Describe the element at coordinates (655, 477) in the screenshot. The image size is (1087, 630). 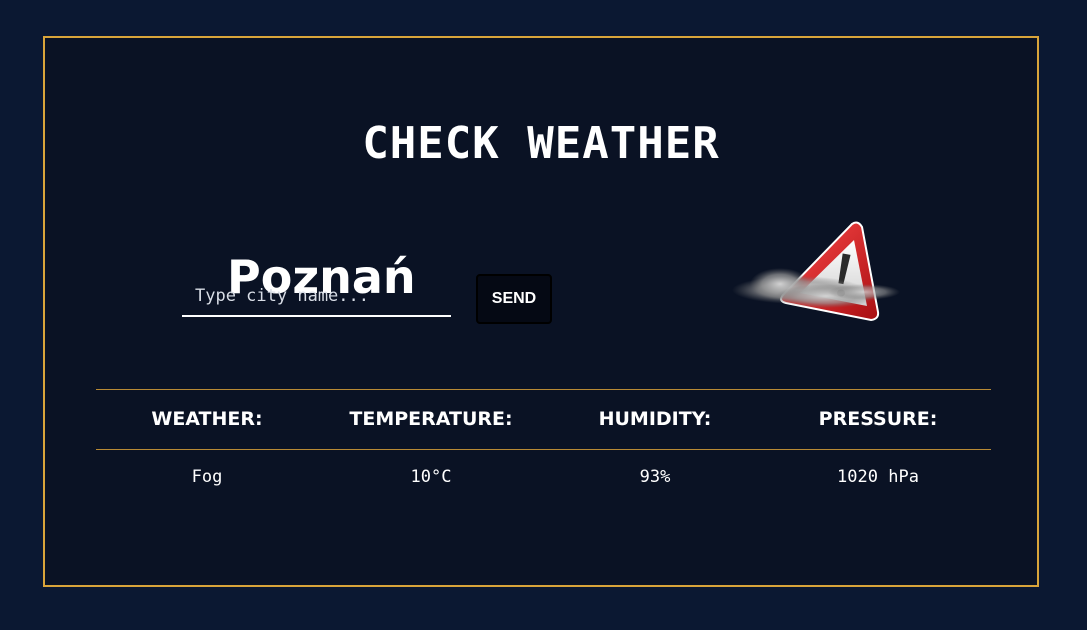
I see `humidity-value: 93%` at that location.